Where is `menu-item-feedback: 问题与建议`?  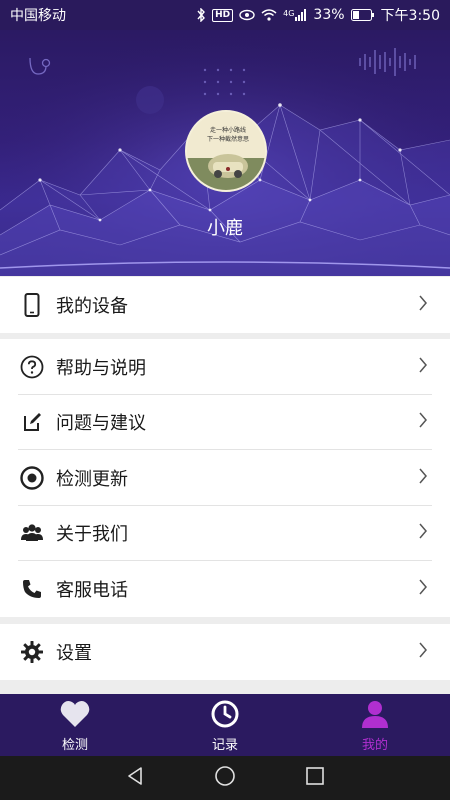 menu-item-feedback: 问题与建议 is located at coordinates (225, 423).